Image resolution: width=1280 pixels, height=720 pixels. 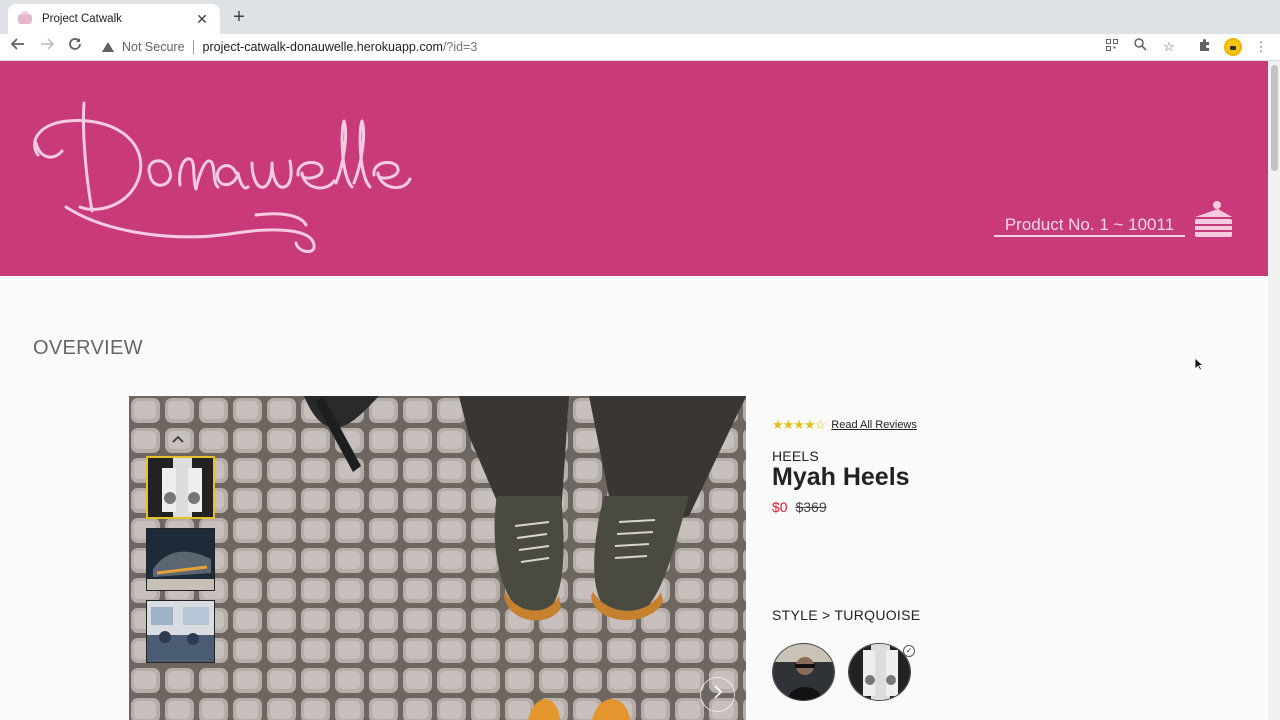 I want to click on next-image-chevron-icon, so click(x=717, y=694).